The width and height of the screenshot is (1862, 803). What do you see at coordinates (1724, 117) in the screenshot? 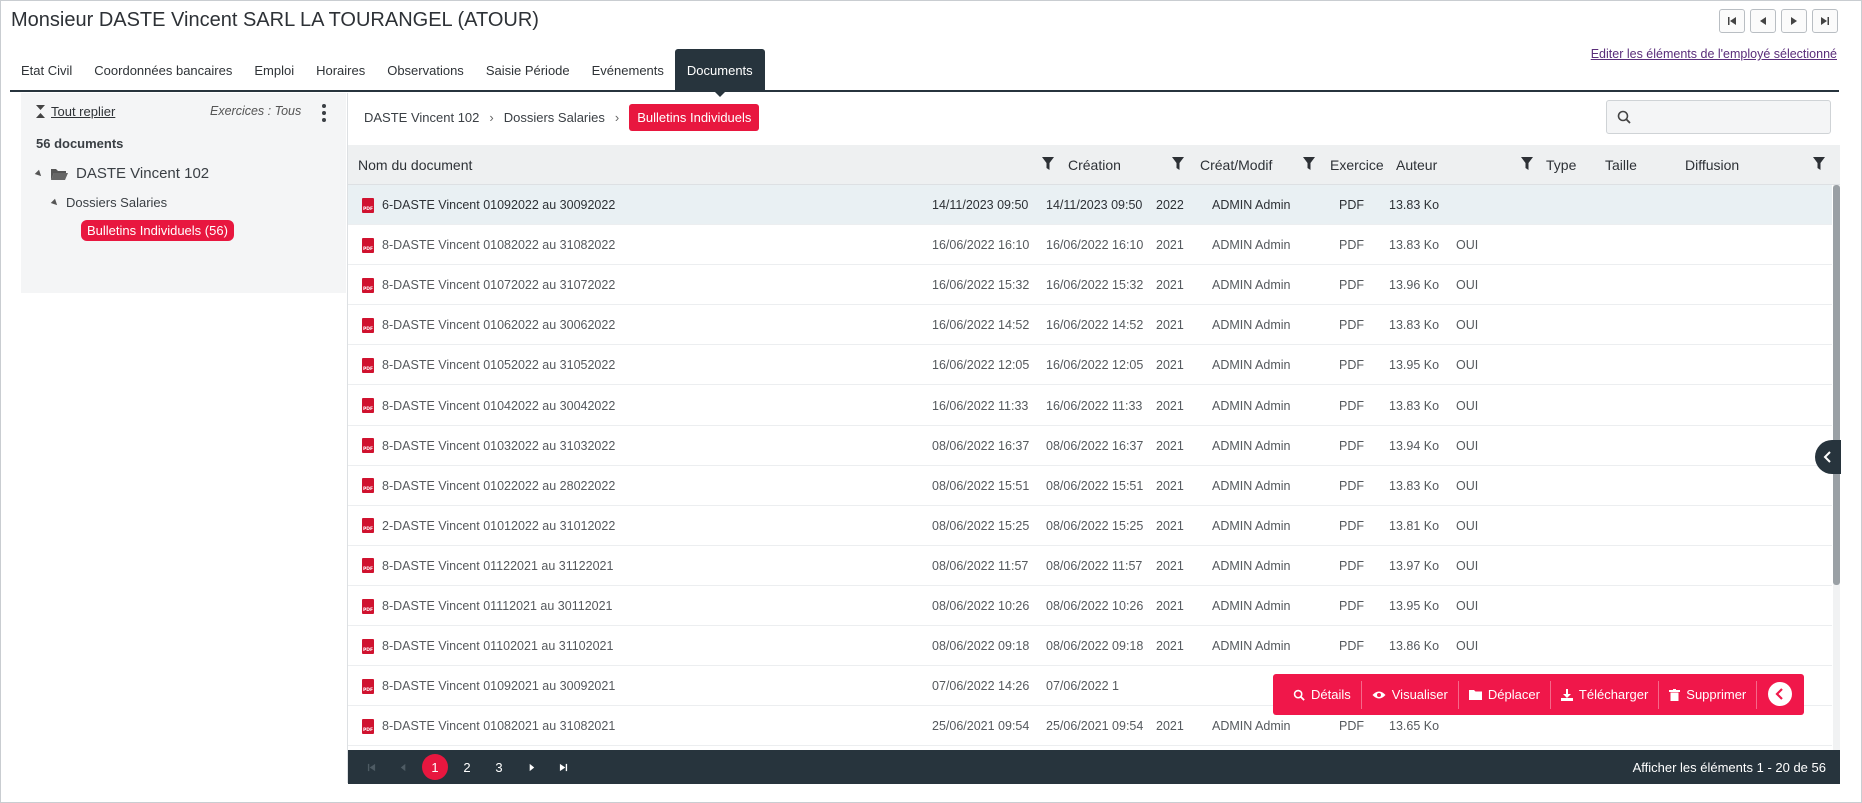
I see `search-input` at bounding box center [1724, 117].